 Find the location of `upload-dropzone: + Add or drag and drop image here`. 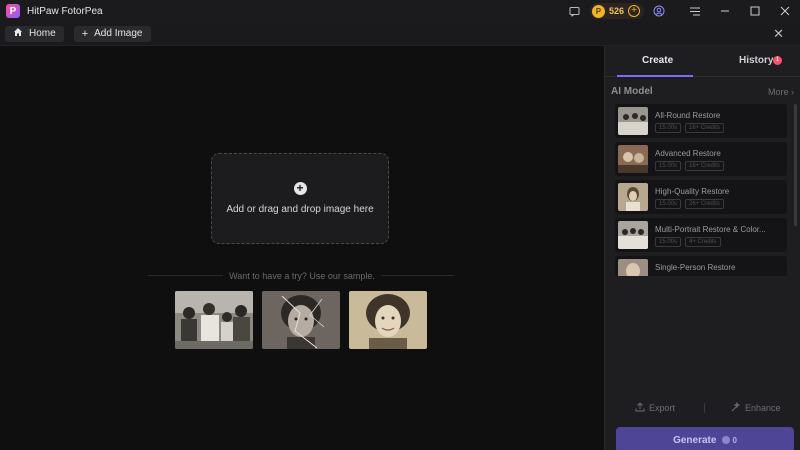

upload-dropzone: + Add or drag and drop image here is located at coordinates (300, 198).